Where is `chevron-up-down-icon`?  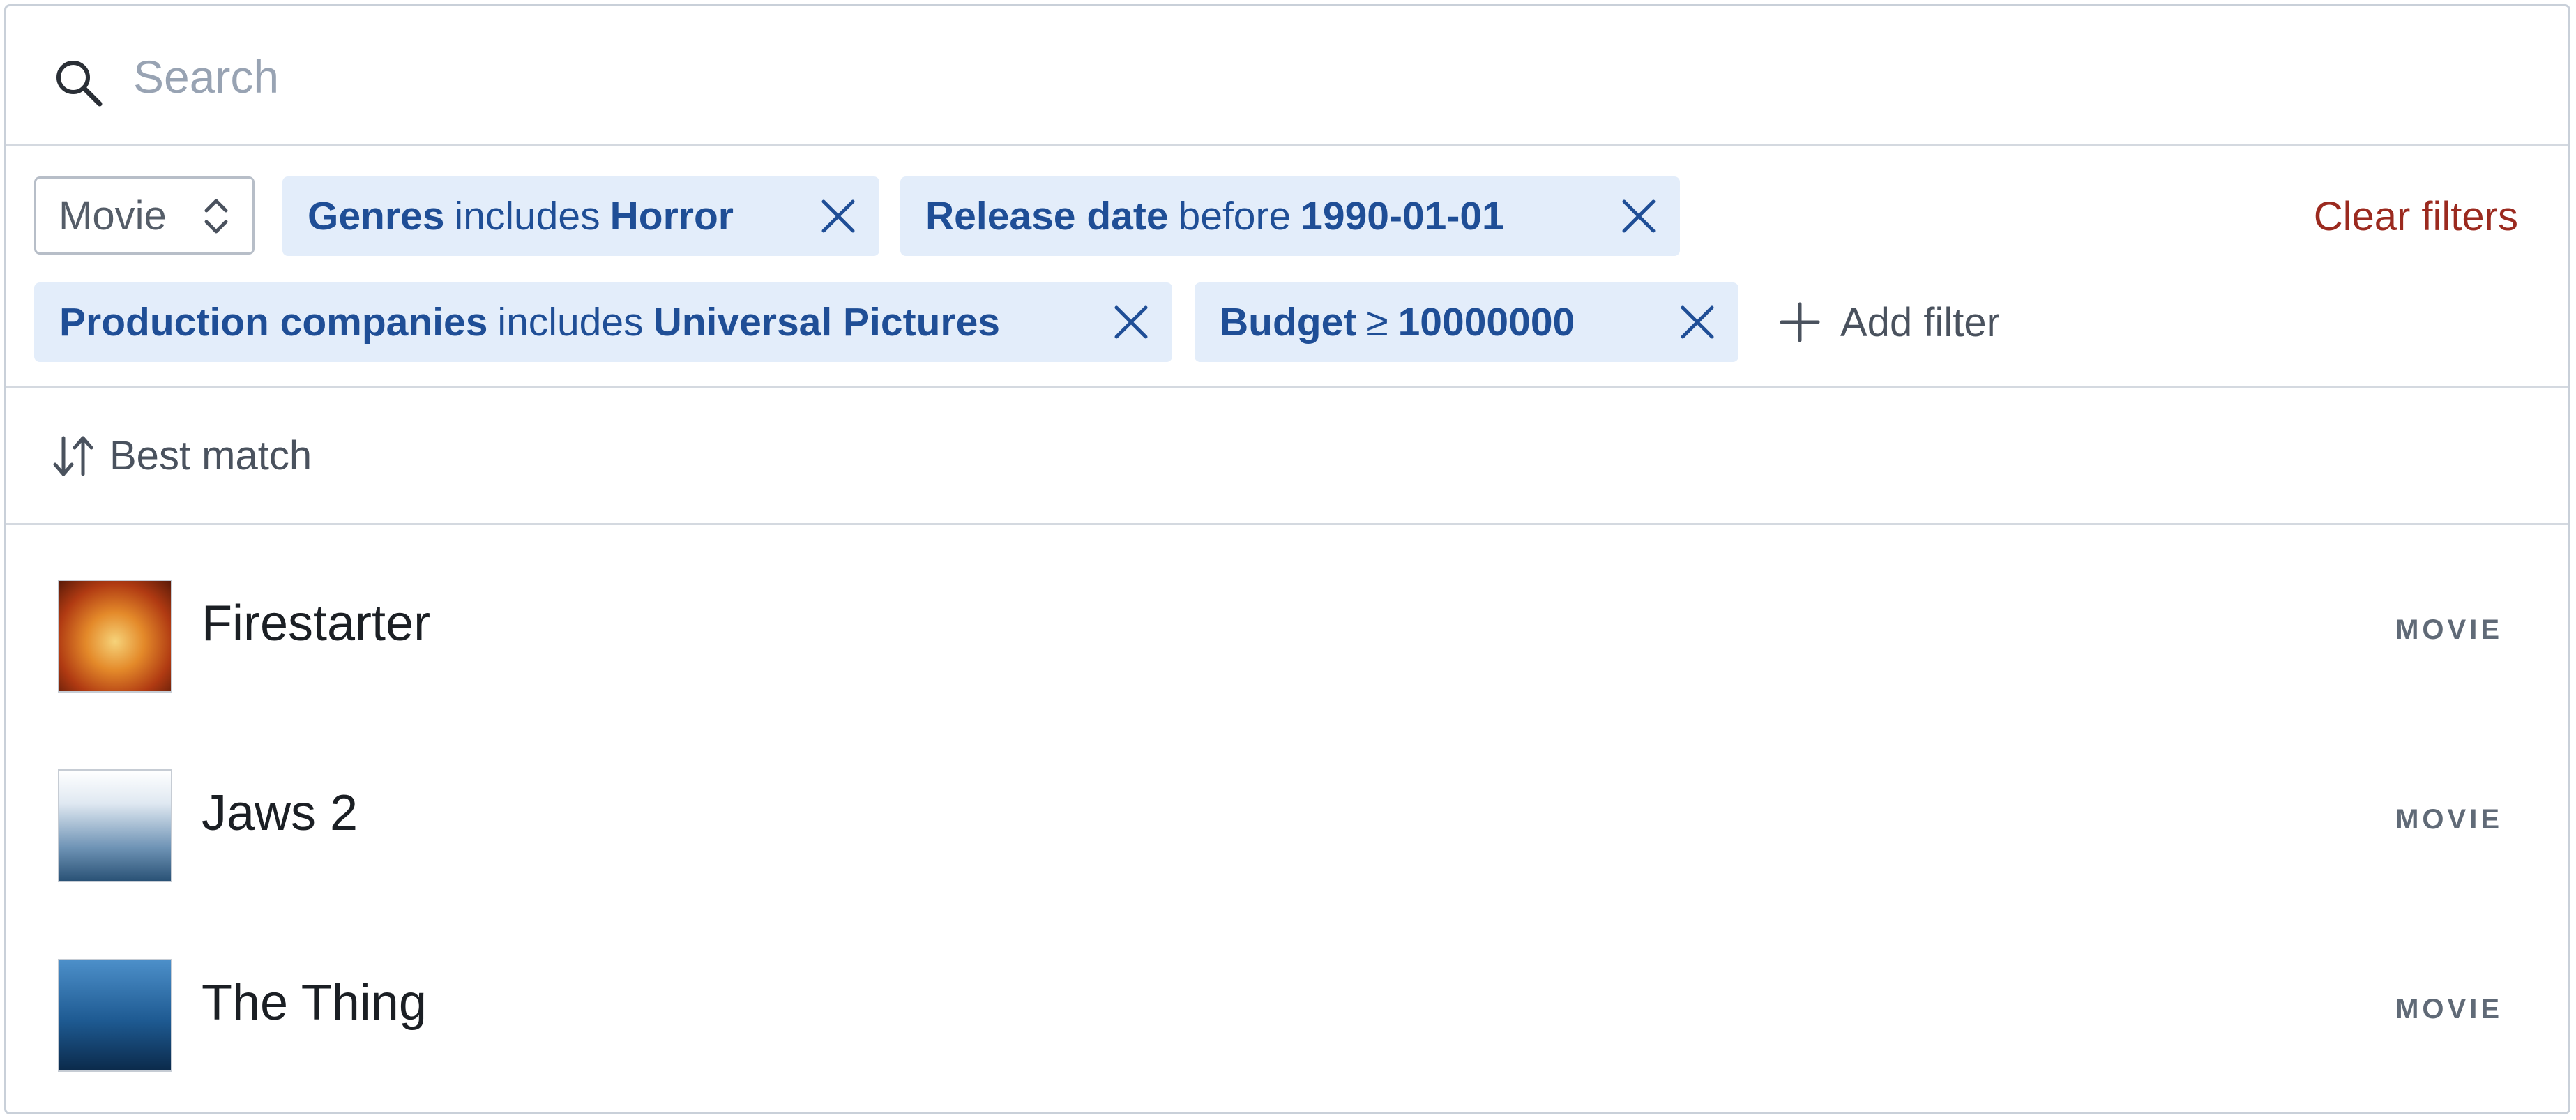 chevron-up-down-icon is located at coordinates (216, 216).